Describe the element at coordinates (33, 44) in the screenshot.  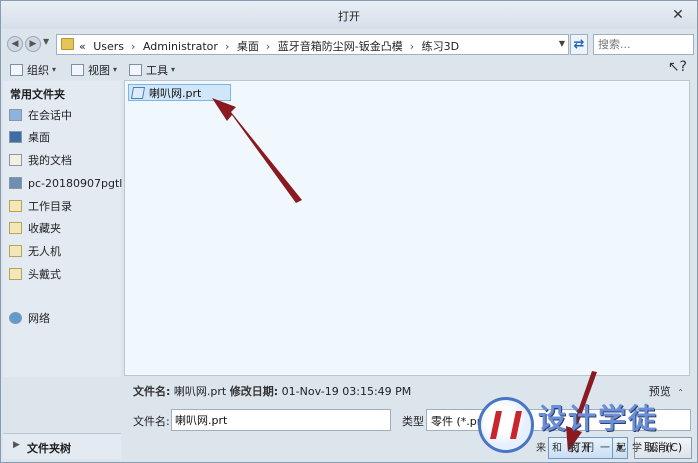
I see `forward-arrow-icon: ▶` at that location.